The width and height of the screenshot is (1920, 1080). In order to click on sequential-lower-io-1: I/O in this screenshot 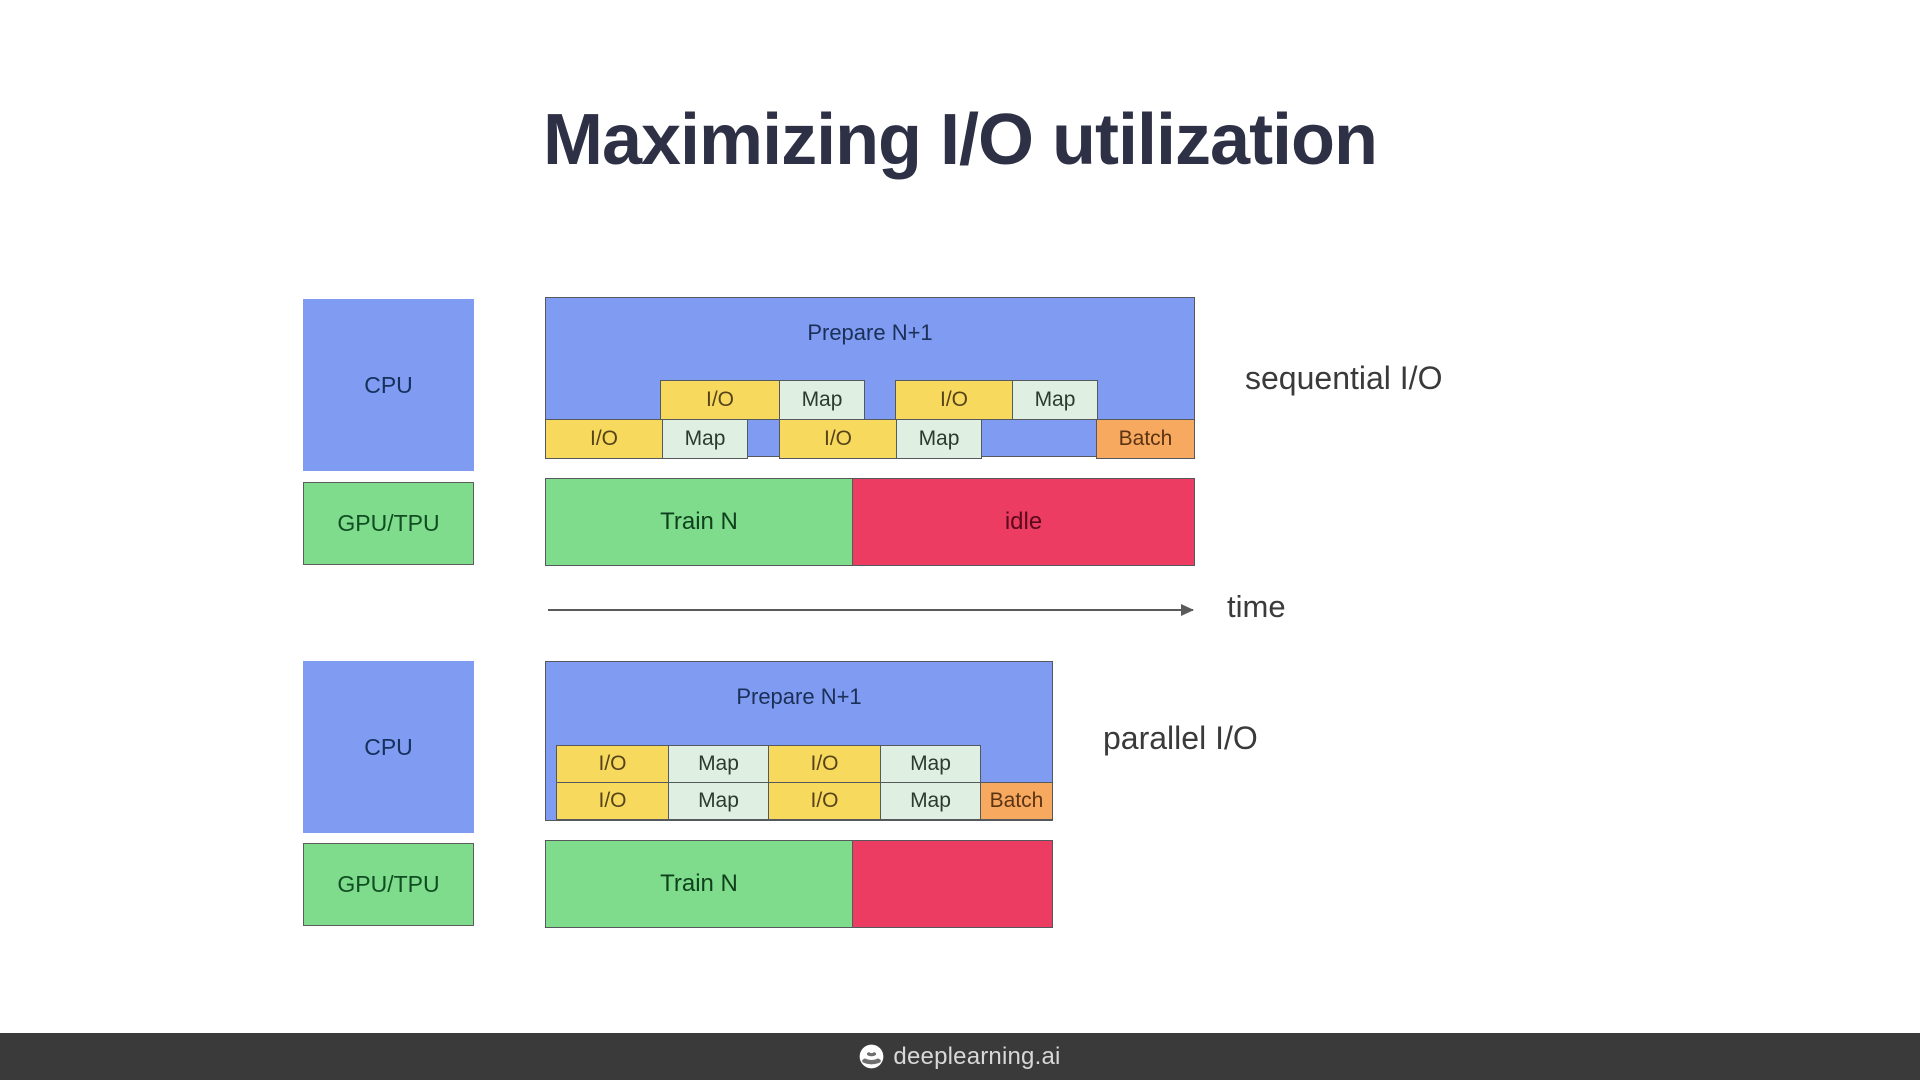, I will do `click(604, 439)`.